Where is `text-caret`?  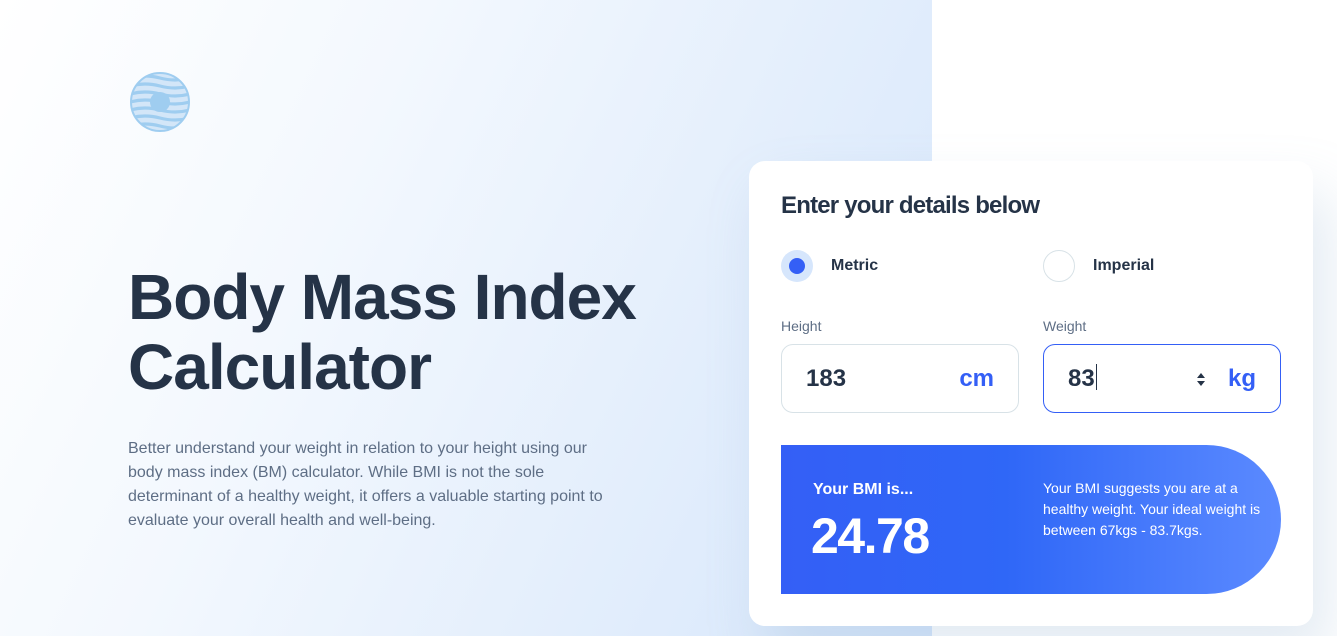 text-caret is located at coordinates (1096, 377).